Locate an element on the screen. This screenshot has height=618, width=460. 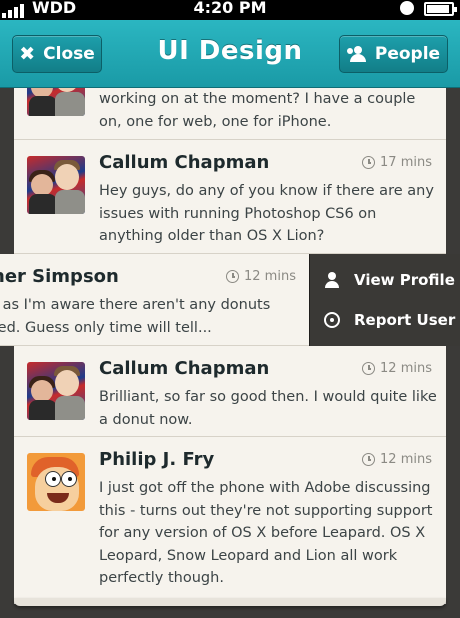
row-actions-menu: View Profile Report User is located at coordinates (384, 300).